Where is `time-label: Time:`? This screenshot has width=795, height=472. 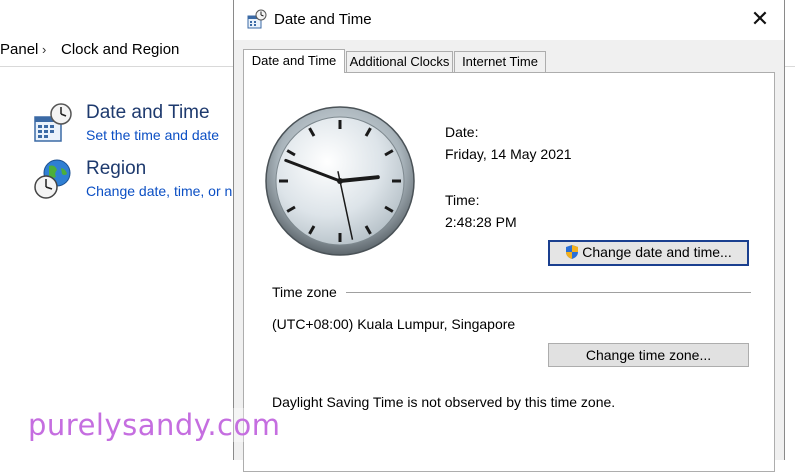
time-label: Time: is located at coordinates (462, 200).